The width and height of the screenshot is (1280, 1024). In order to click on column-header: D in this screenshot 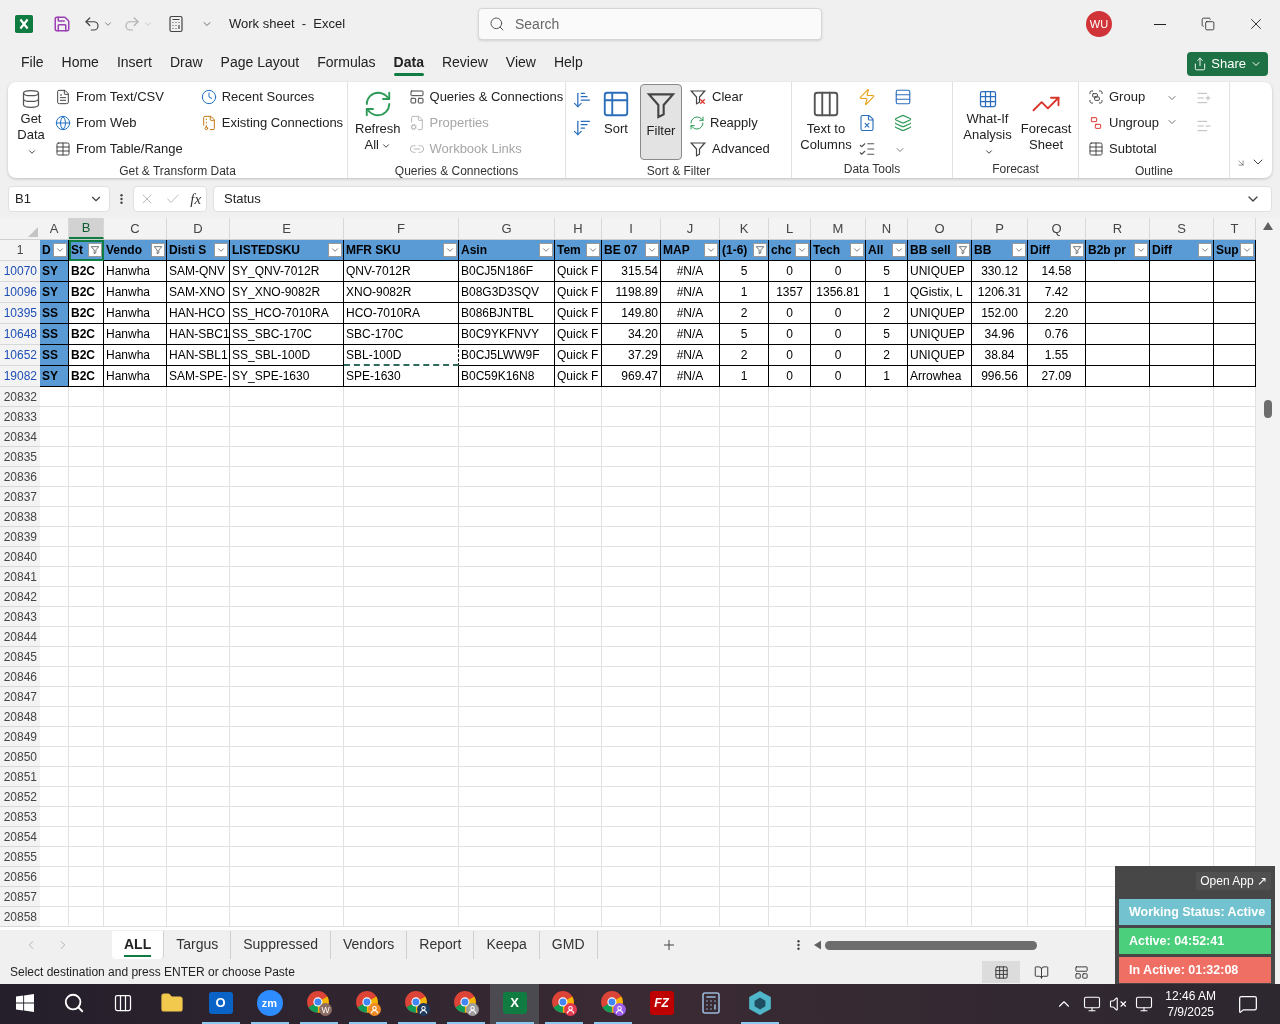, I will do `click(198, 228)`.